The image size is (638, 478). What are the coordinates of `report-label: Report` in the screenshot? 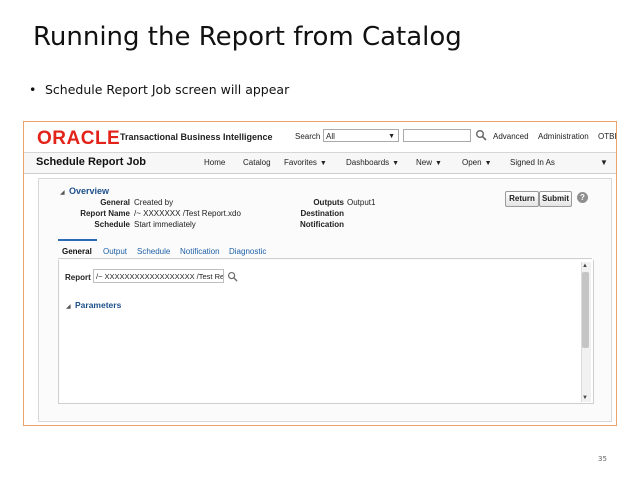 It's located at (78, 277).